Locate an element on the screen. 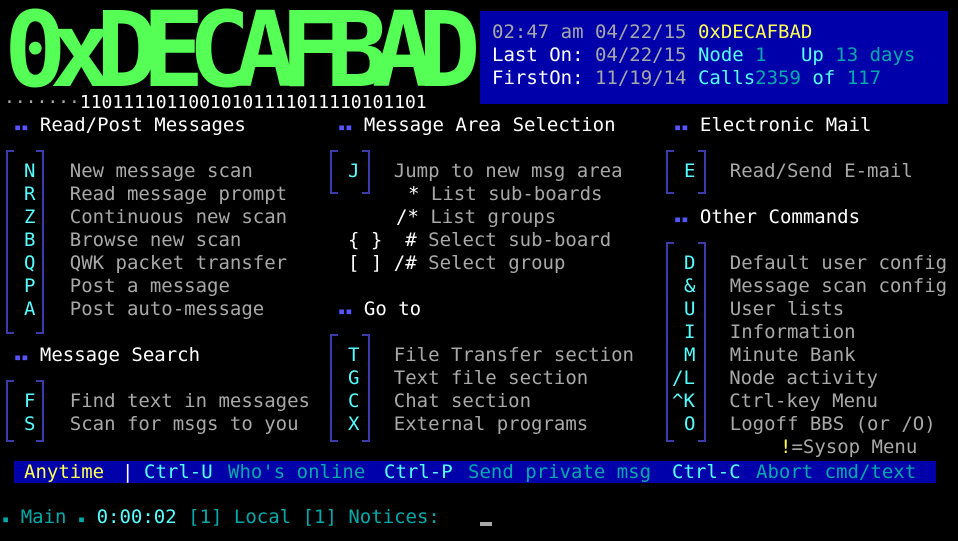 The image size is (958, 541). hotkey: /* is located at coordinates (407, 217).